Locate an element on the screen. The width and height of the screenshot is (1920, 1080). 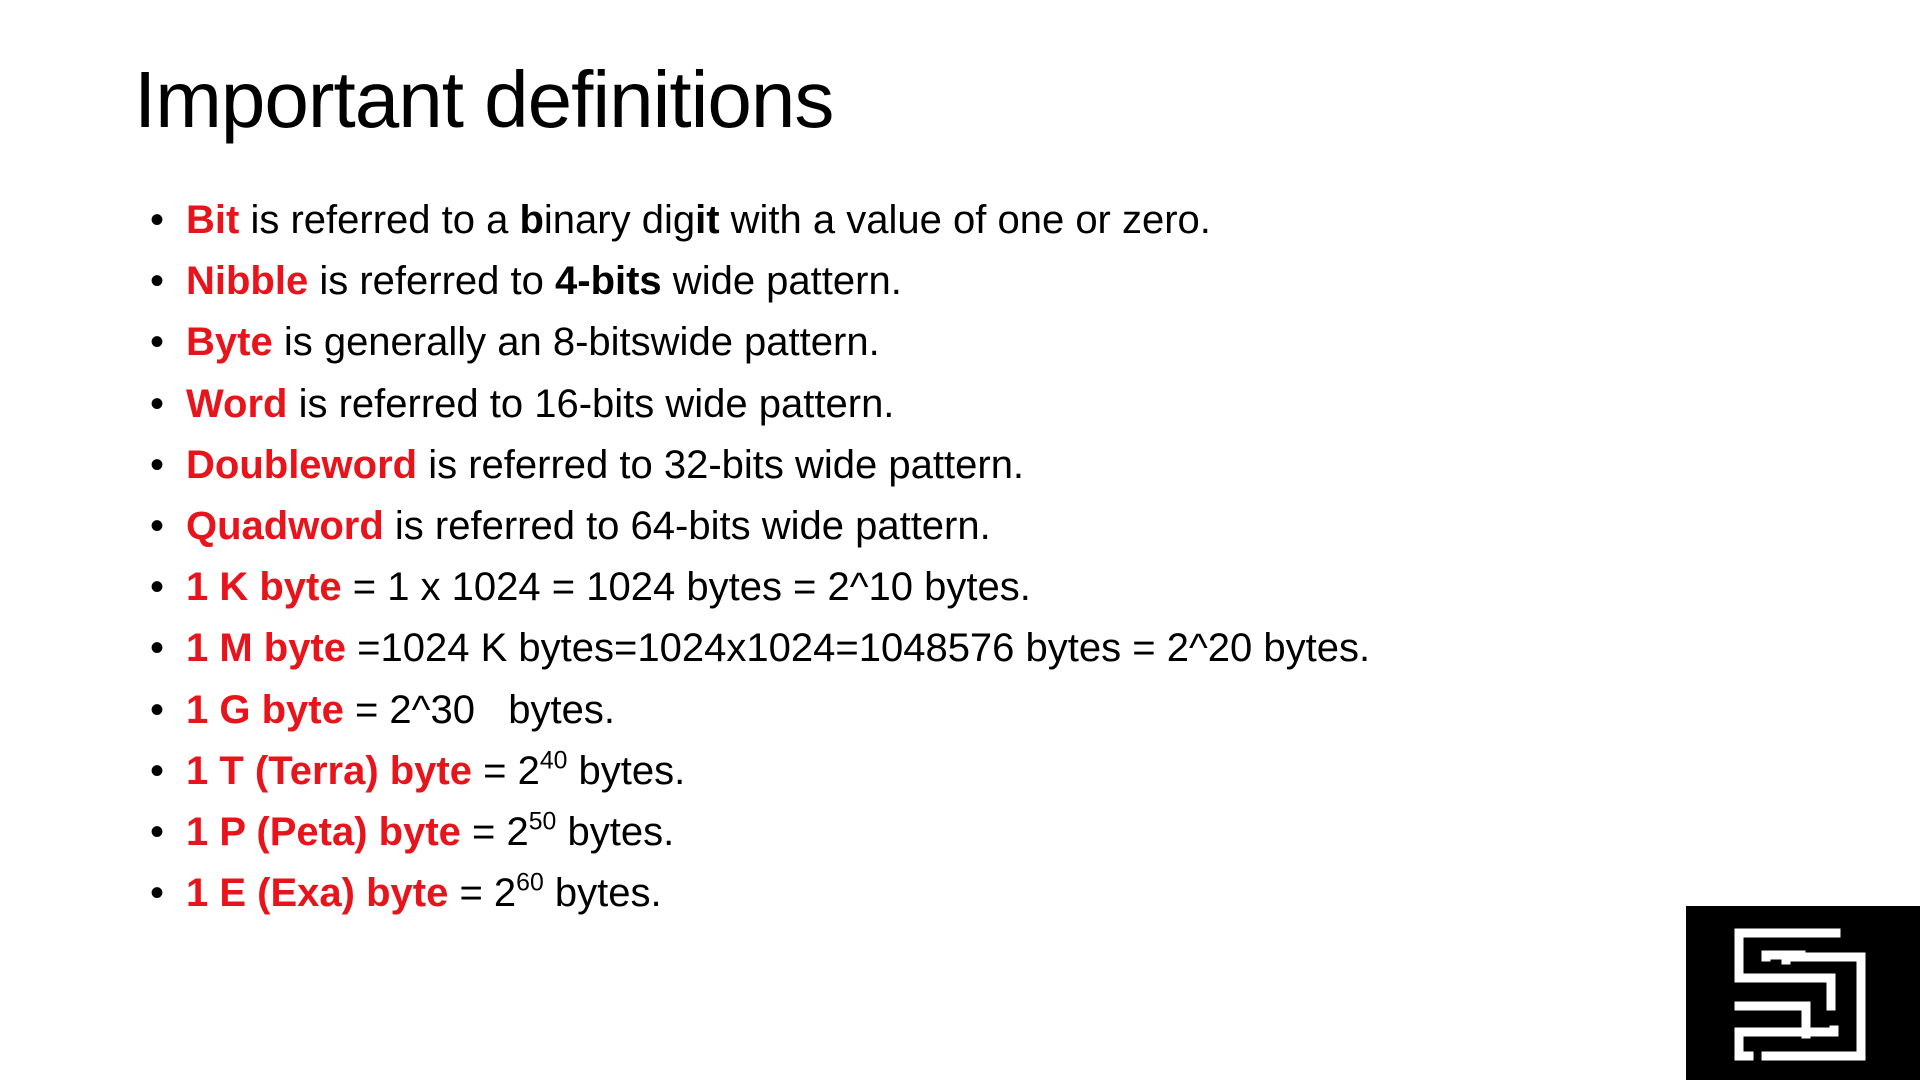
list-item-gigabyte: • 1 G byte = 2^30 bytes. is located at coordinates (950, 710).